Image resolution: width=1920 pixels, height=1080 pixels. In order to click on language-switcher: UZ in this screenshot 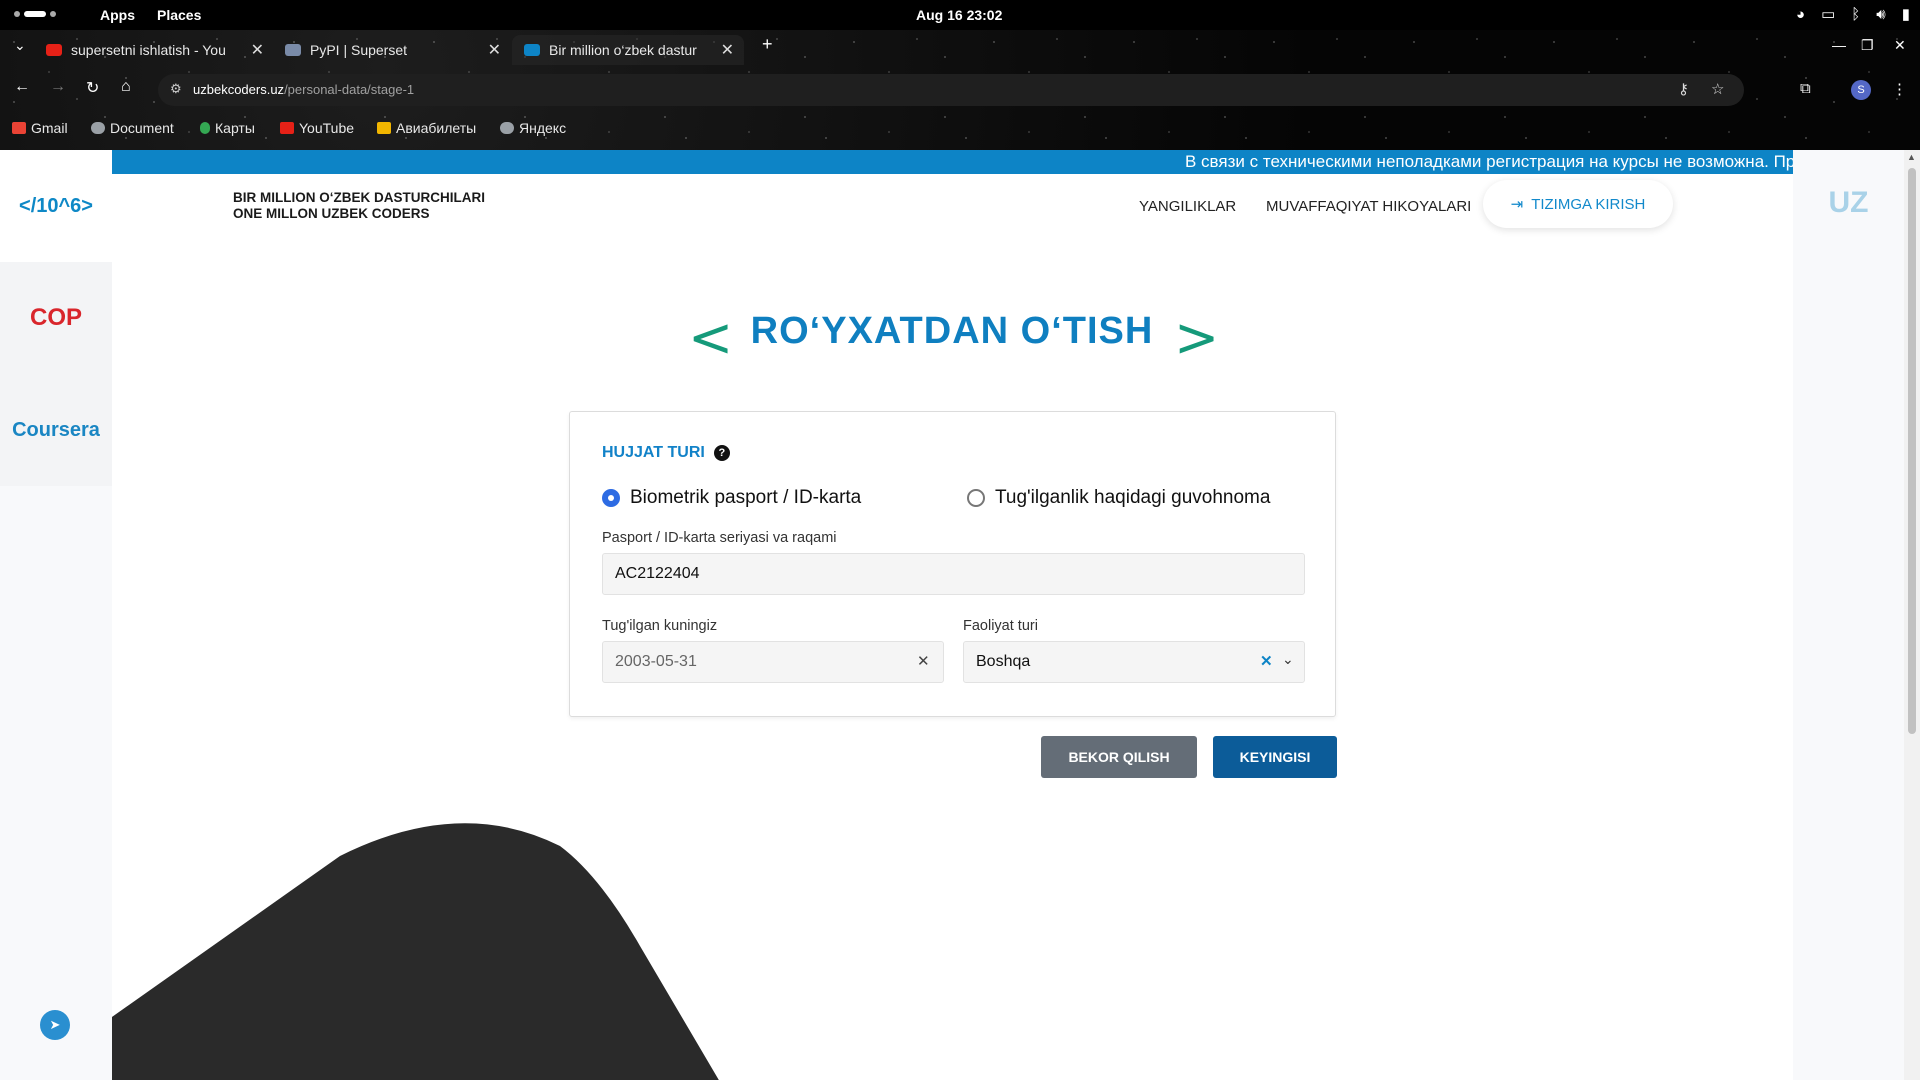, I will do `click(1848, 203)`.